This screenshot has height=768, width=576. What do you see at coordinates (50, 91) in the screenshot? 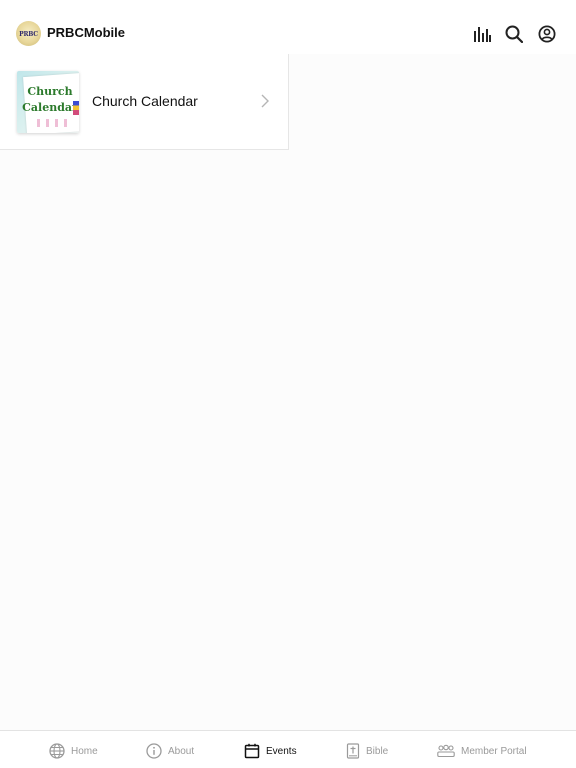
I see `thumbnail-text-line-1: Church` at bounding box center [50, 91].